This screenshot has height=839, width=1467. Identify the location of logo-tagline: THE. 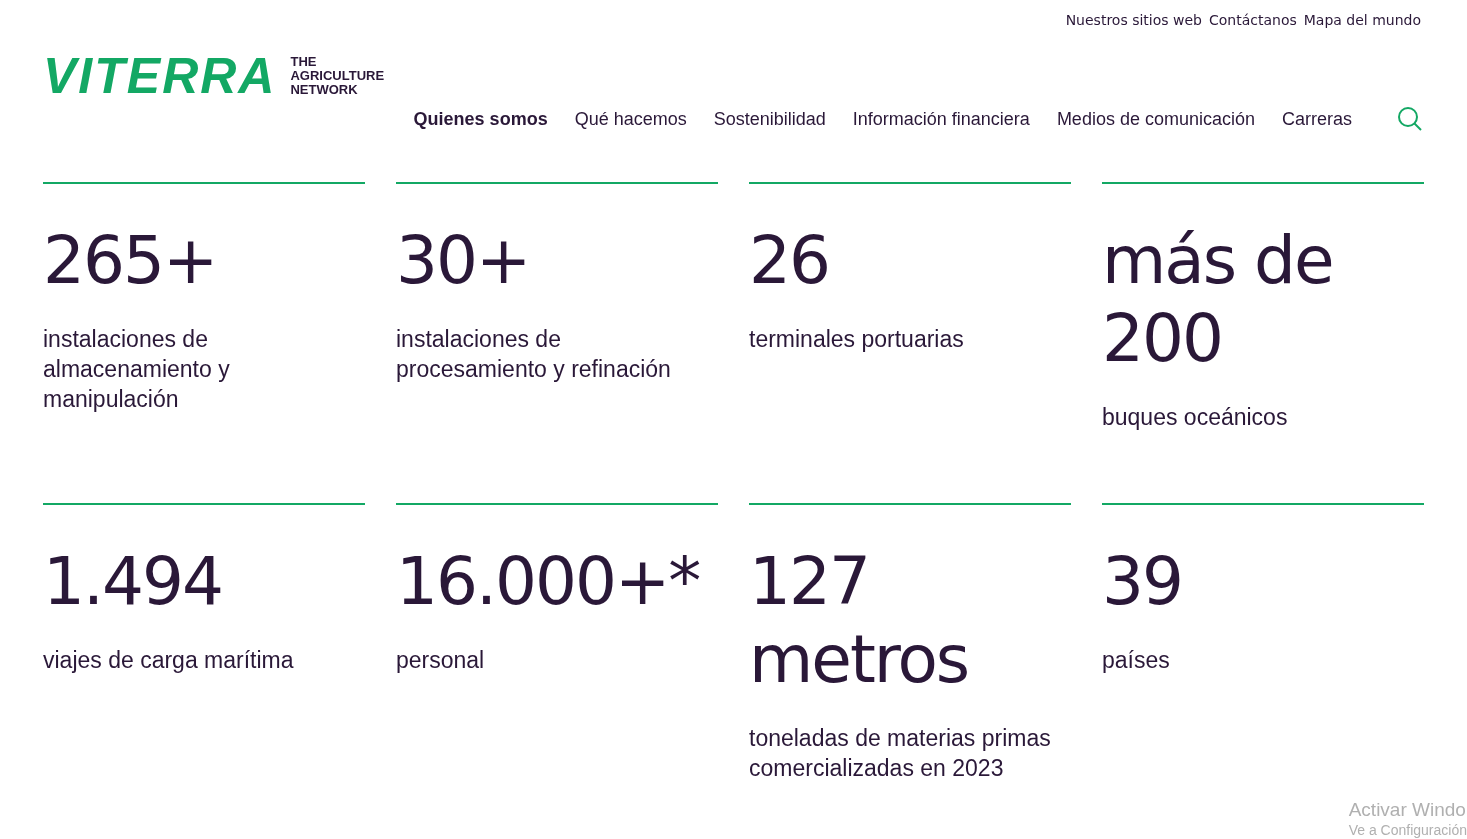
(304, 62).